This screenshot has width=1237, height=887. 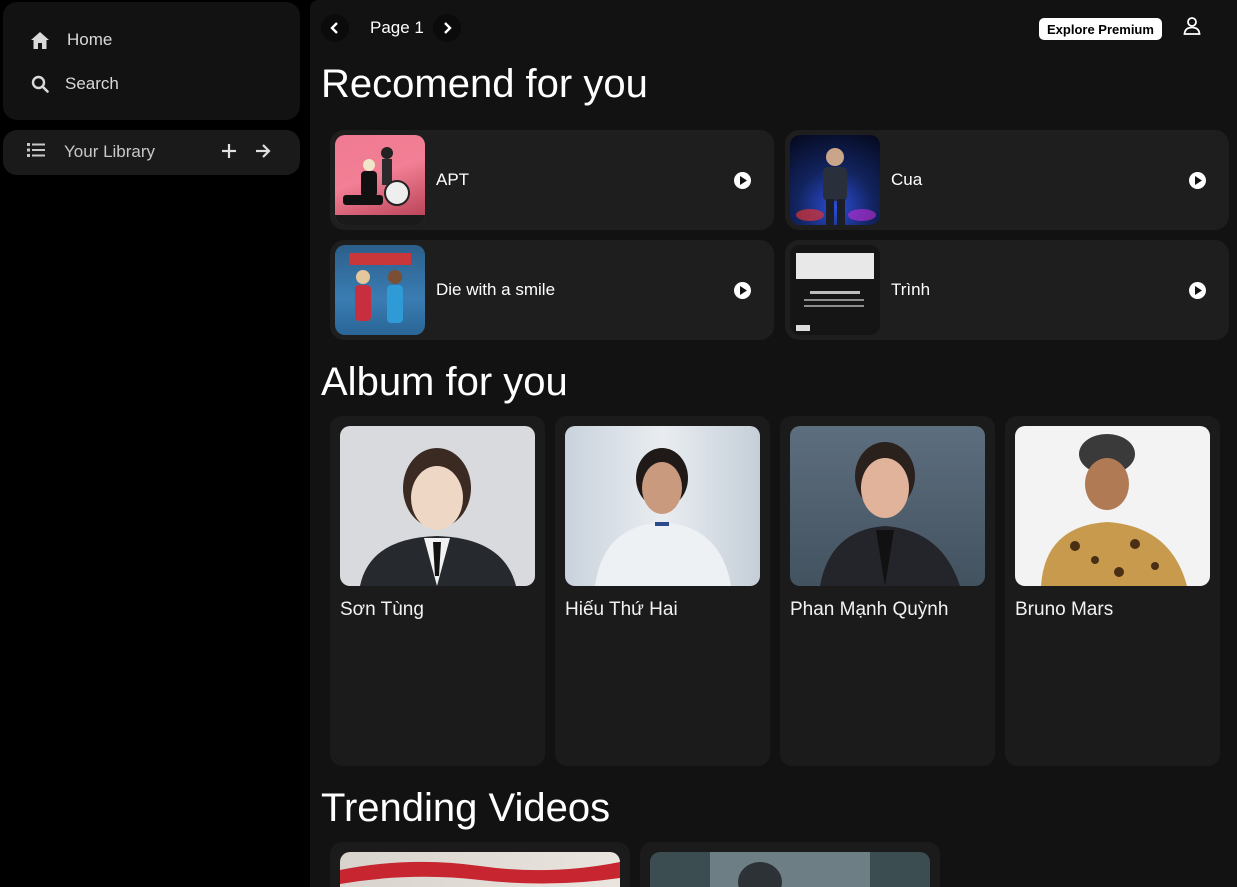 I want to click on trending-section-title: Trending Videos, so click(x=466, y=808).